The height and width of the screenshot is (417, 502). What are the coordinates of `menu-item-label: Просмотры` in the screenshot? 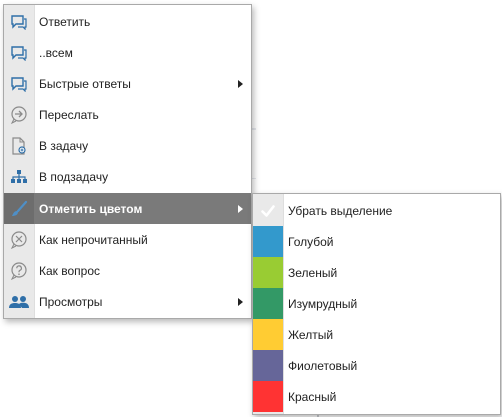 It's located at (71, 301).